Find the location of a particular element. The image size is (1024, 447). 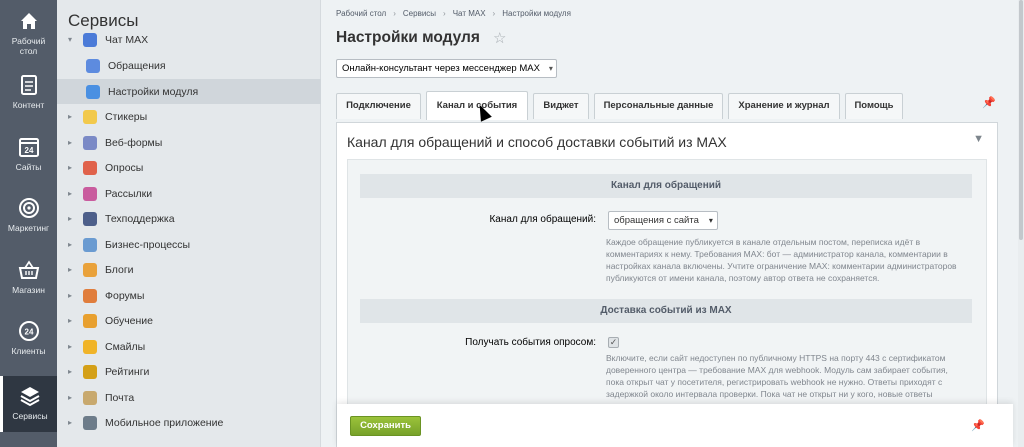

footer-bar: Сохранить 📌 is located at coordinates (675, 425).